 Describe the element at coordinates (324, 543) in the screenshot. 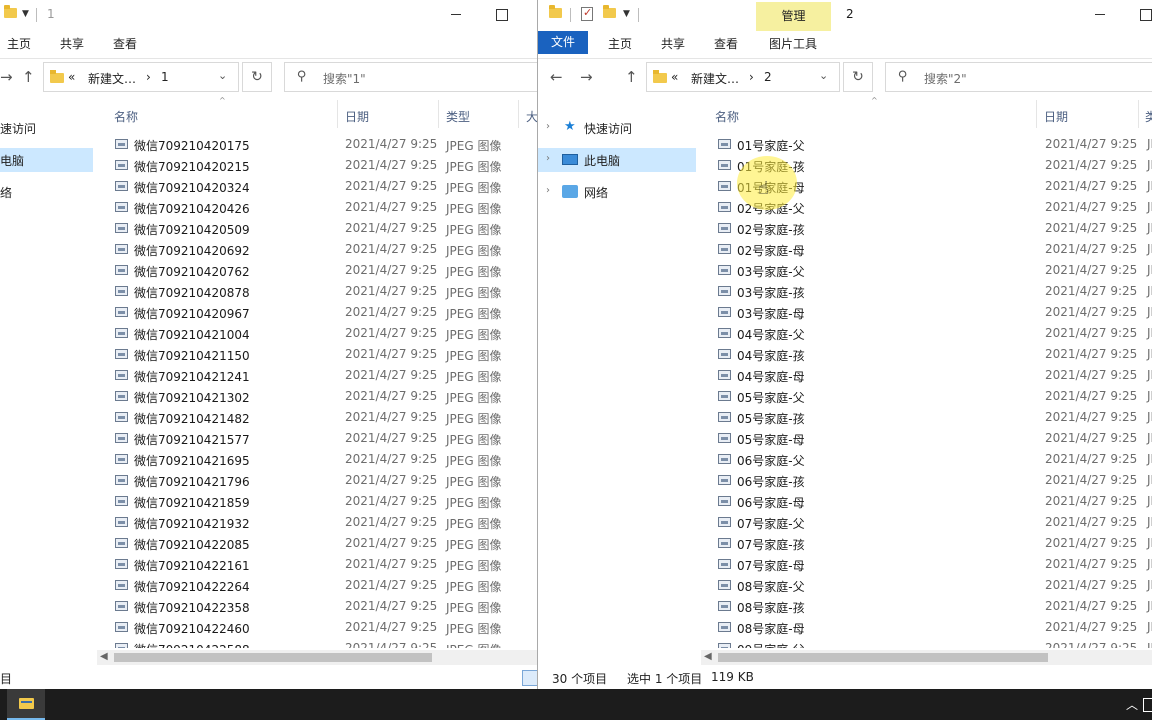

I see `file-row: 微信709210422085 2021/4/27 9:25 JPEG 图像` at that location.